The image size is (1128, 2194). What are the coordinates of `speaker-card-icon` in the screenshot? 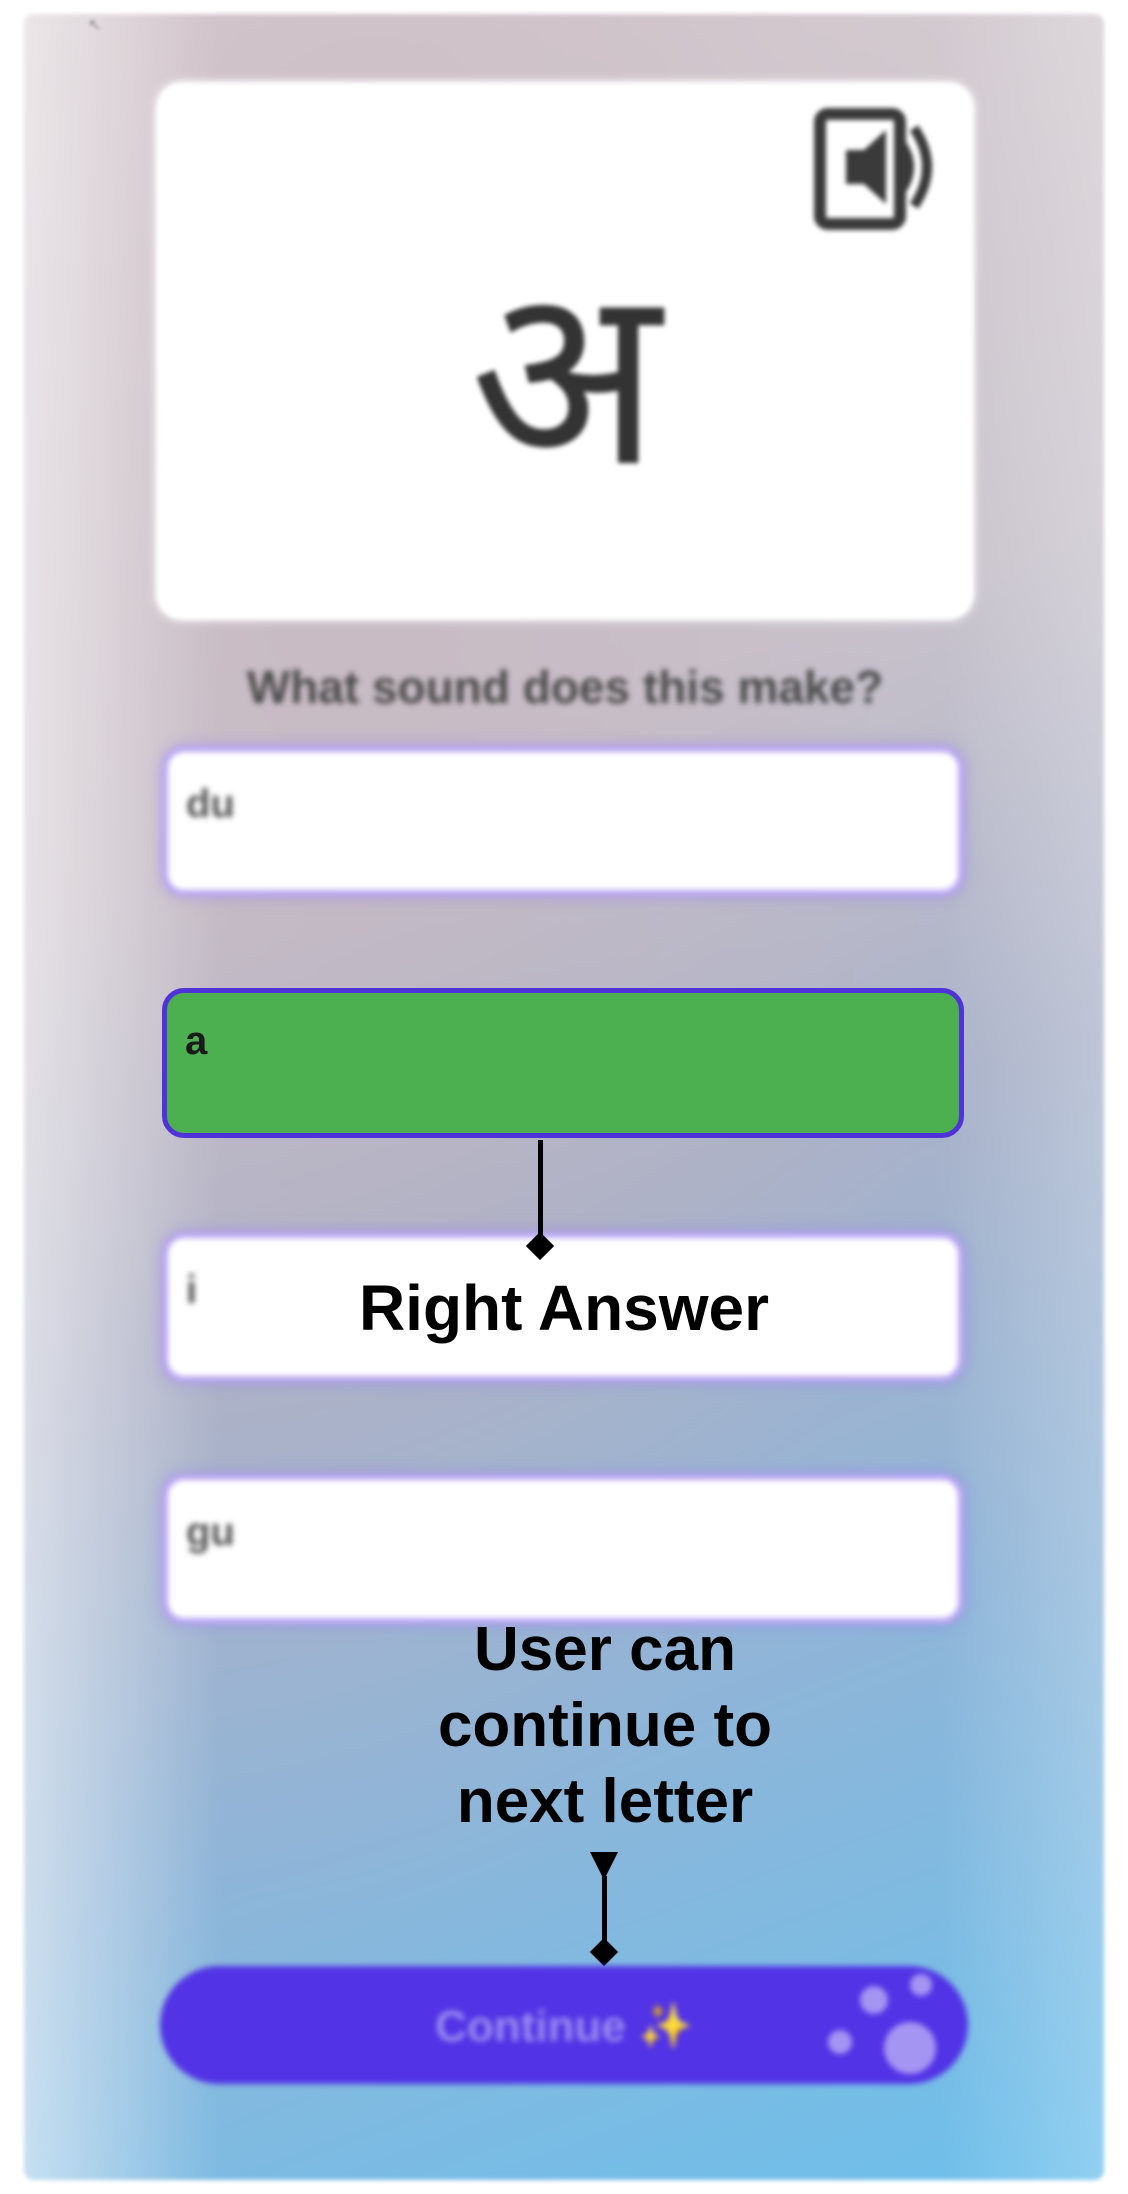 It's located at (881, 167).